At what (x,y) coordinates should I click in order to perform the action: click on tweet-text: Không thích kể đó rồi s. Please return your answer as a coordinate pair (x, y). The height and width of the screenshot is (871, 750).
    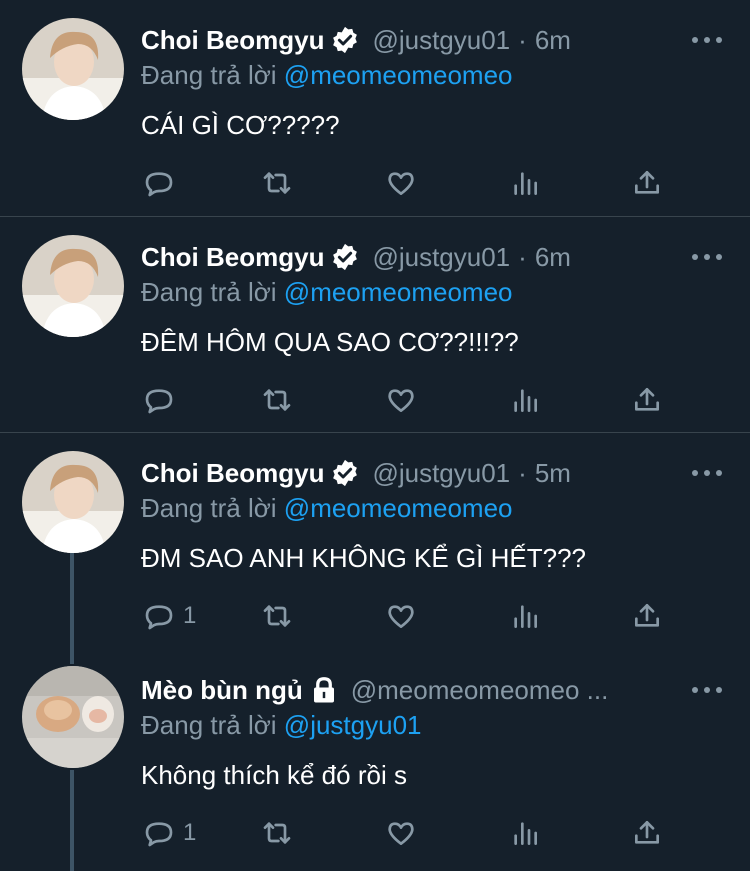
    Looking at the image, I should click on (274, 775).